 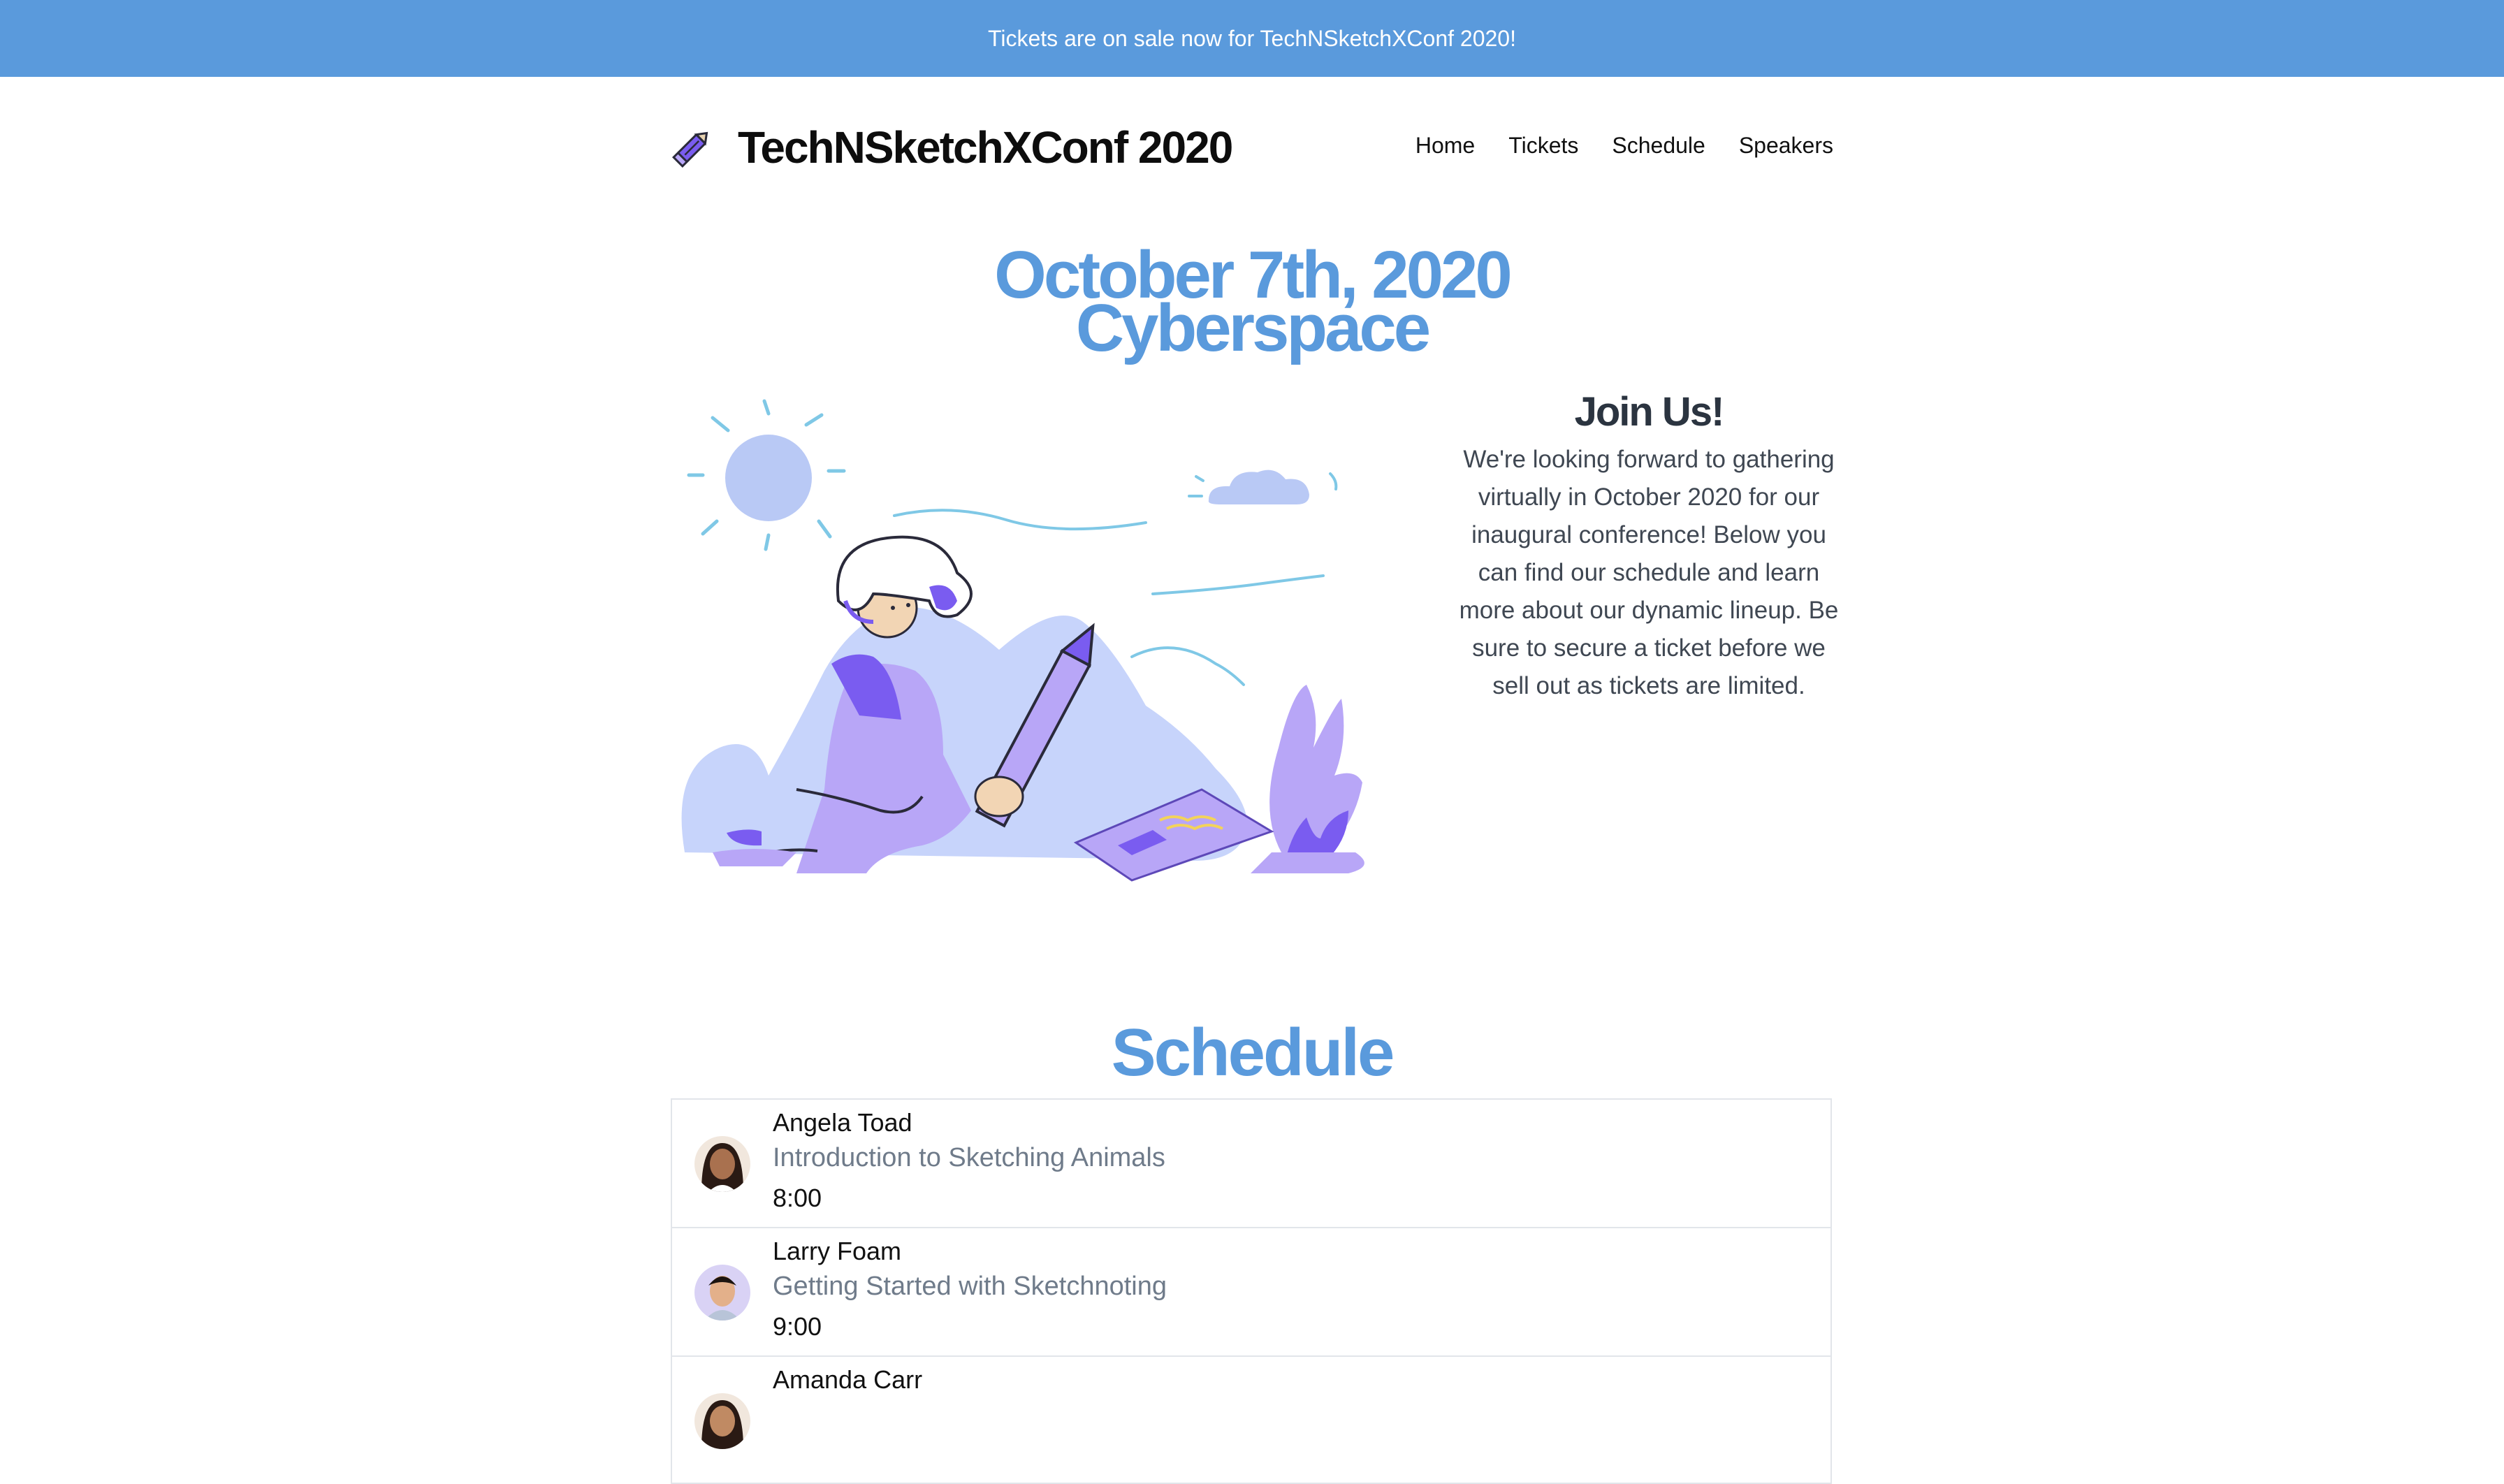 What do you see at coordinates (722, 1293) in the screenshot?
I see `avatar-man-icon` at bounding box center [722, 1293].